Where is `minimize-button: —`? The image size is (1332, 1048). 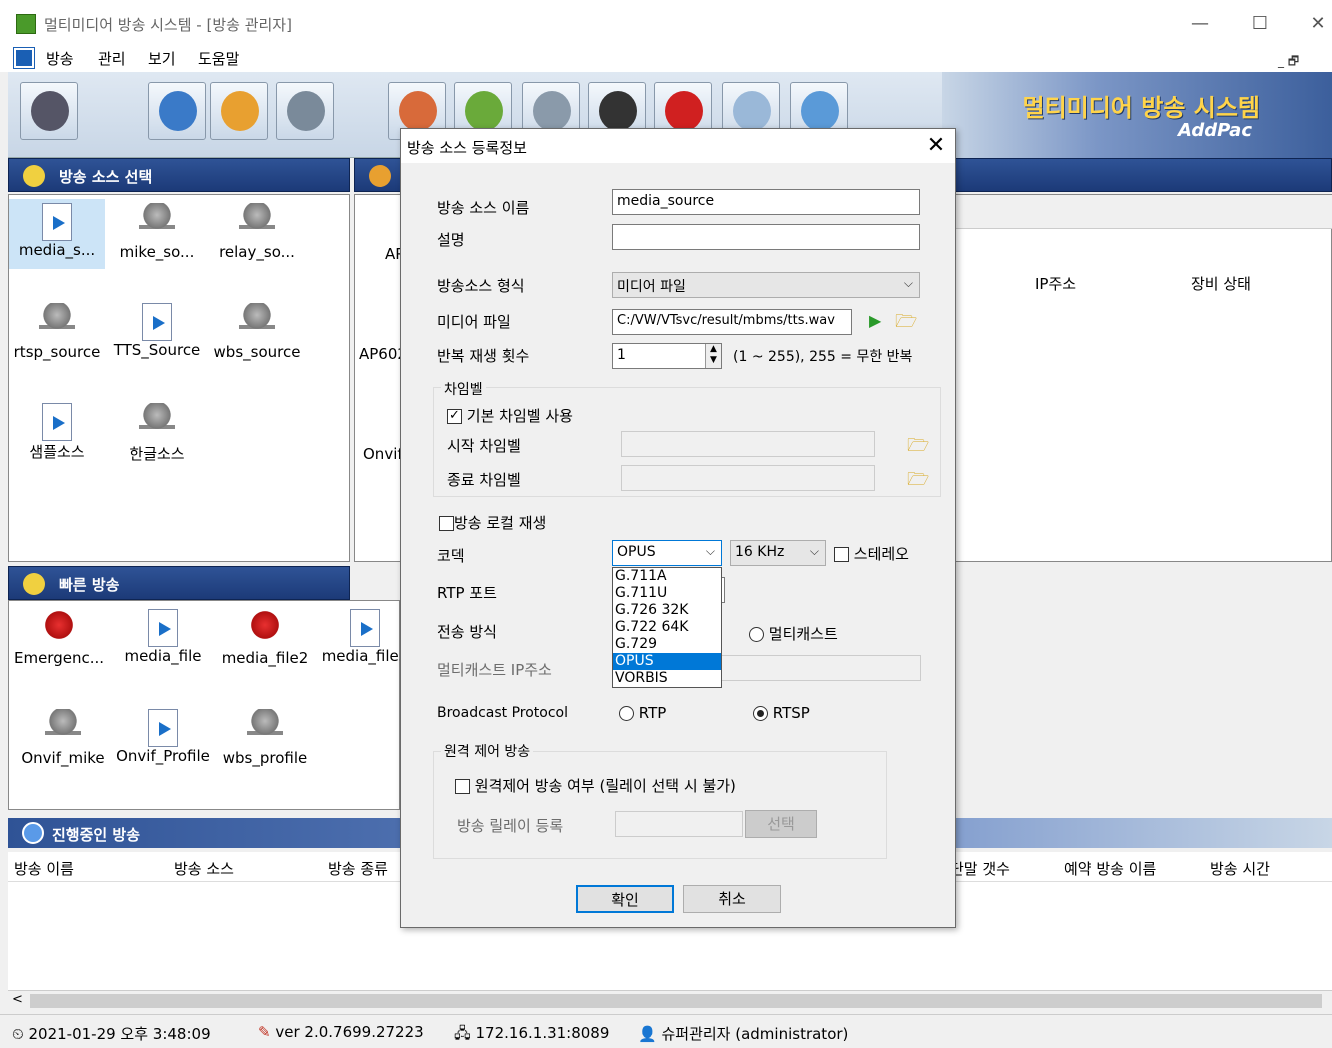
minimize-button: — is located at coordinates (1200, 24).